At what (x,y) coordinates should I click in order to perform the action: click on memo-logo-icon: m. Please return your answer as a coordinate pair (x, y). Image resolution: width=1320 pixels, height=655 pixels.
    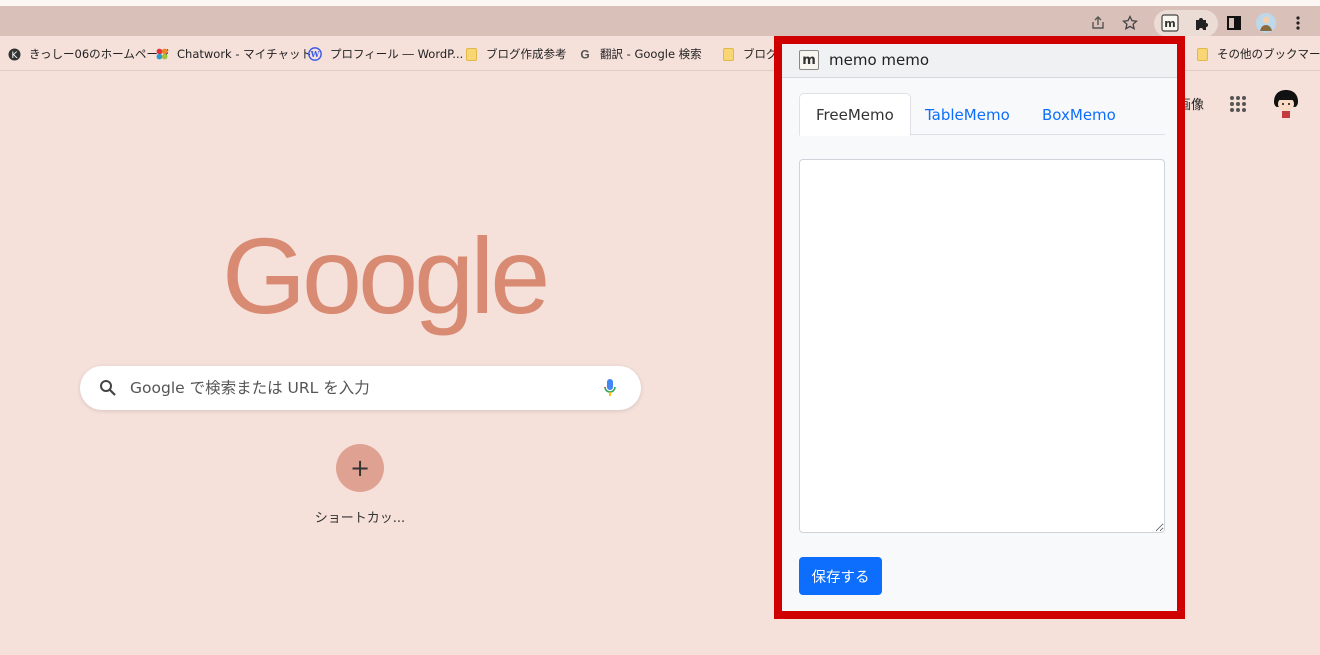
    Looking at the image, I should click on (809, 60).